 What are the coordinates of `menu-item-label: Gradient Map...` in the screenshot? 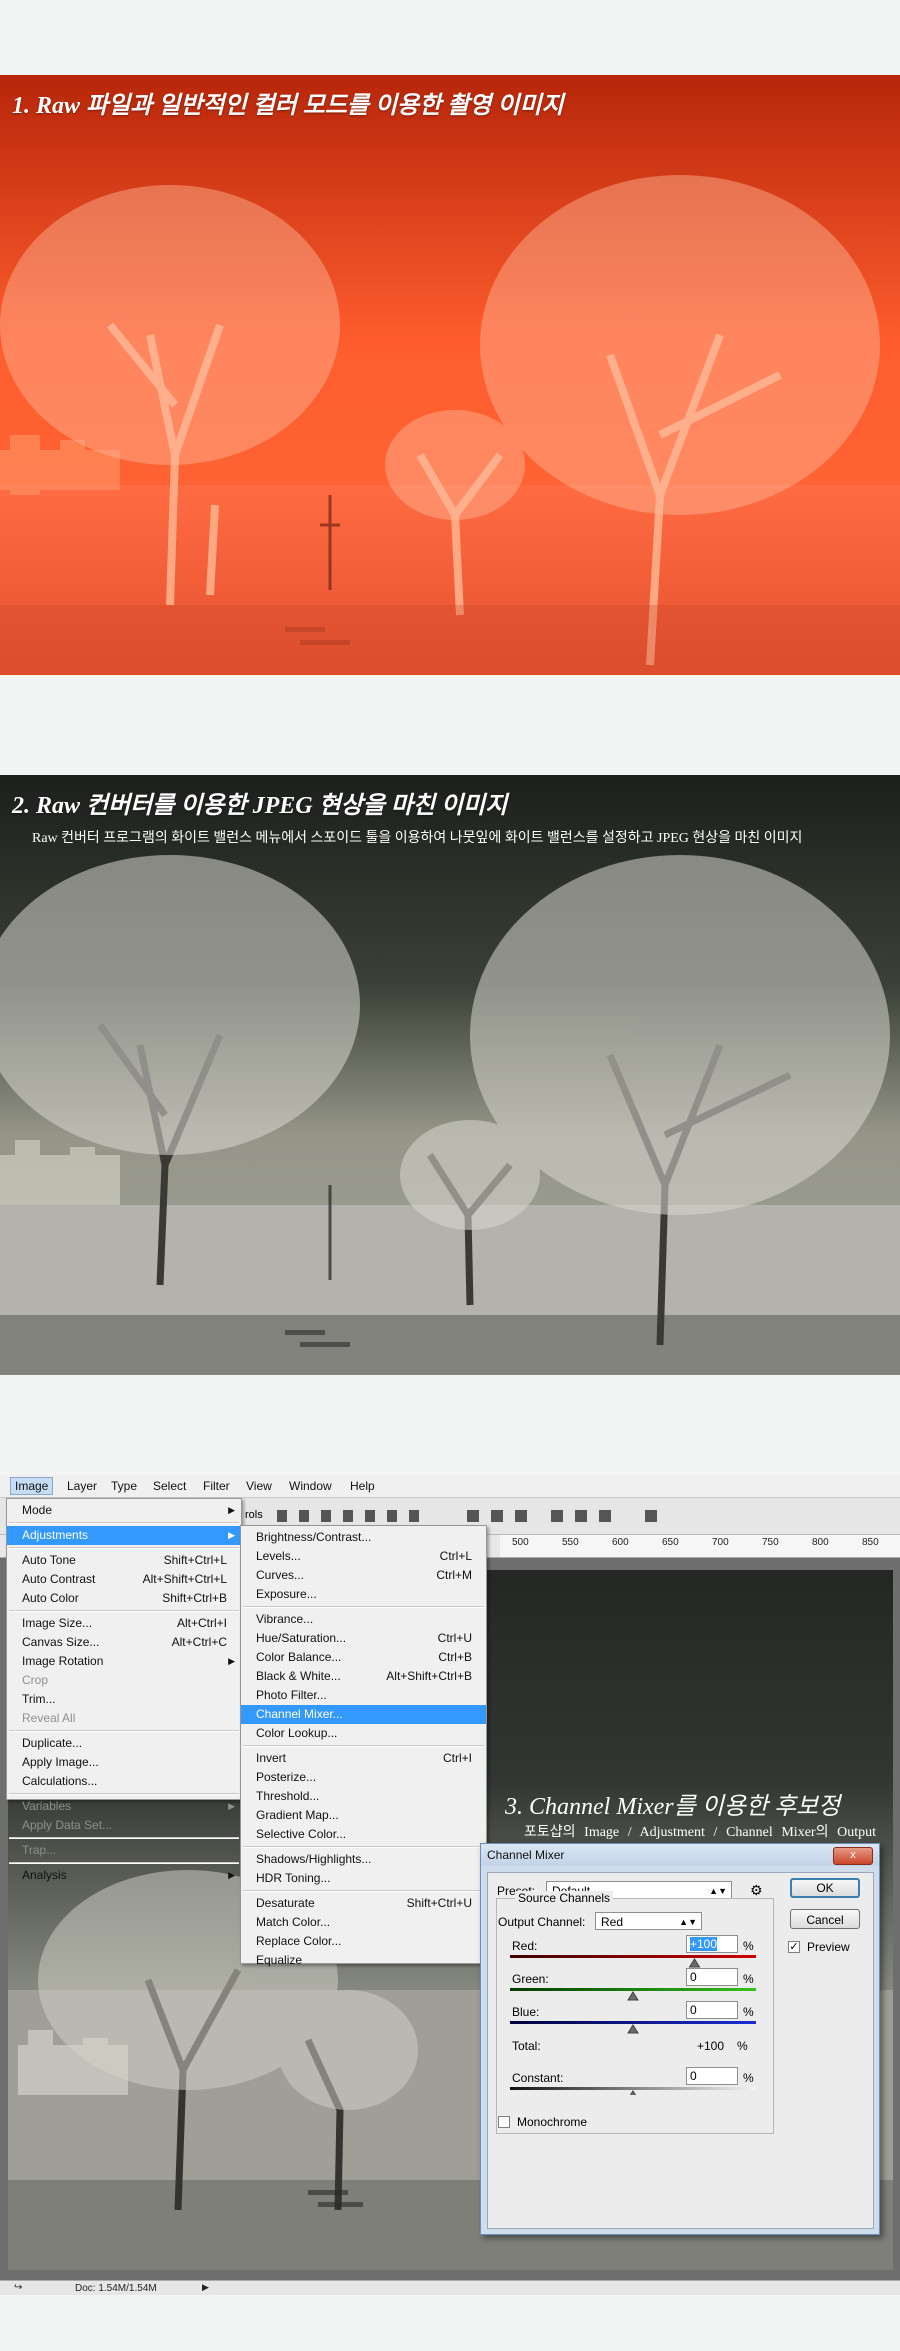 It's located at (297, 1815).